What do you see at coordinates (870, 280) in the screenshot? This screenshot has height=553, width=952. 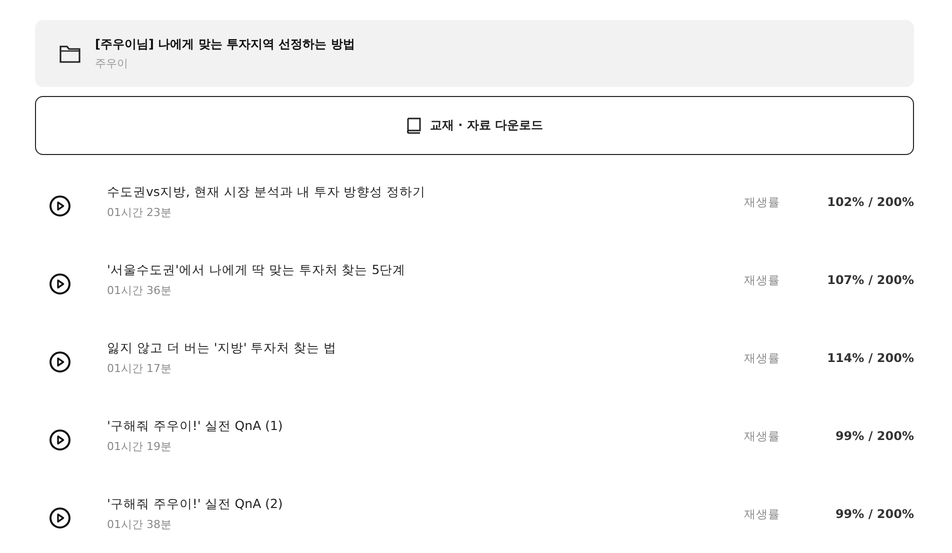 I see `playback-rate: 107% / 200%` at bounding box center [870, 280].